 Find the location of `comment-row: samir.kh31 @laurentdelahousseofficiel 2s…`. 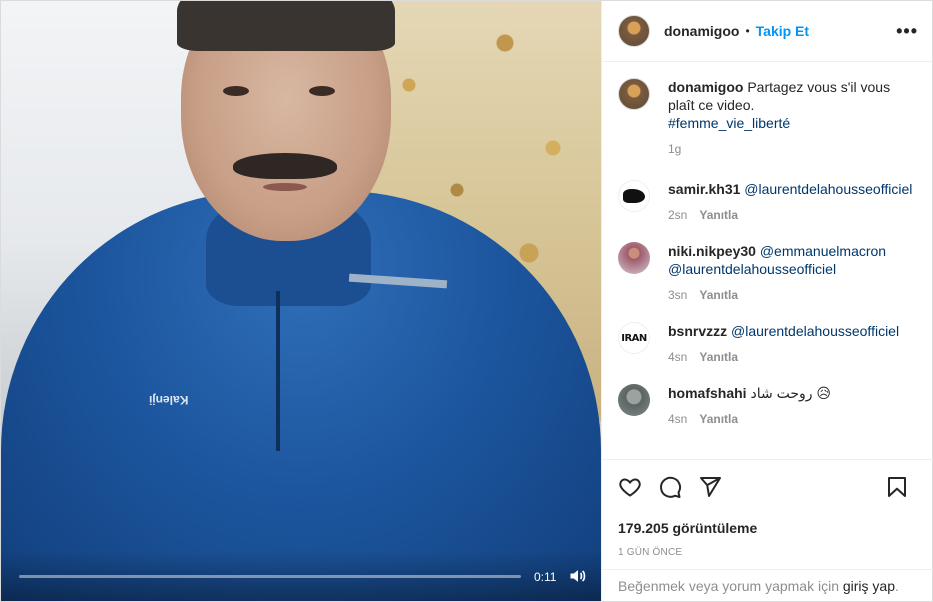

comment-row: samir.kh31 @laurentdelahousseofficiel 2s… is located at coordinates (767, 202).